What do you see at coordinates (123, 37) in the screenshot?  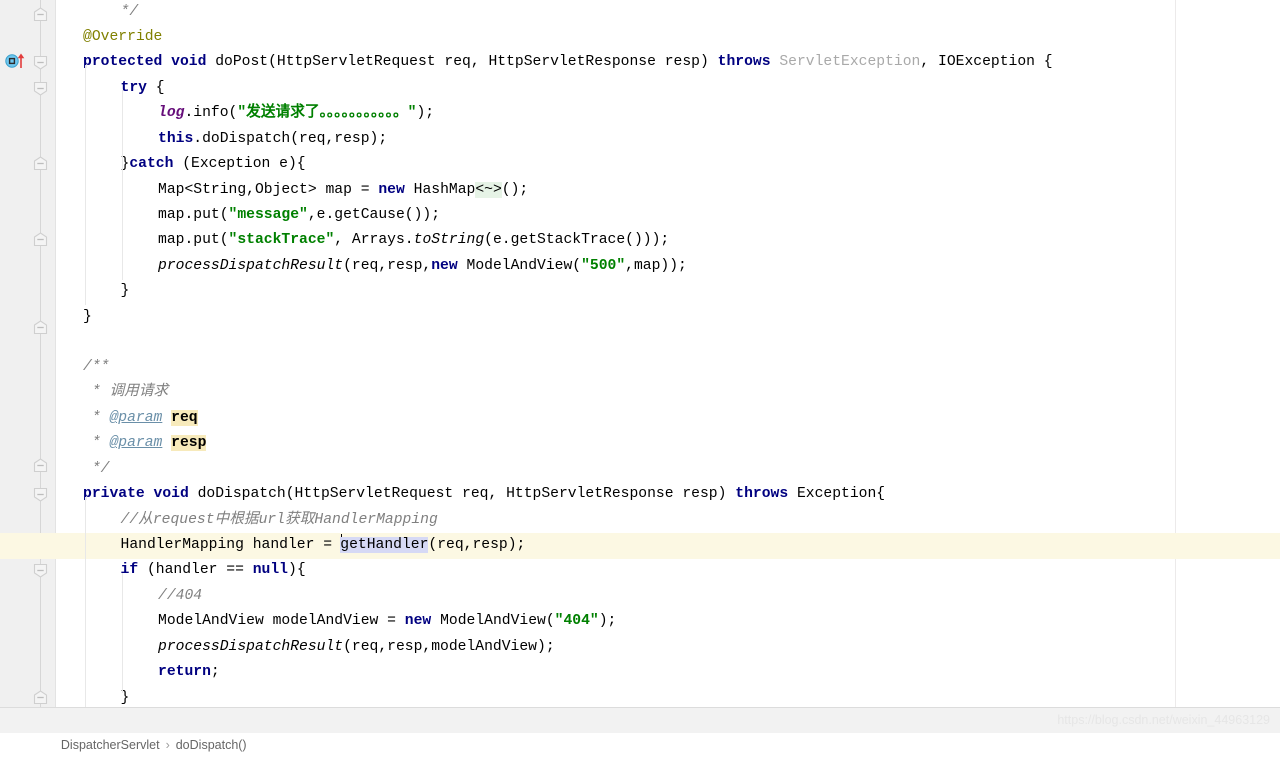 I see `code-token-anno: @Override` at bounding box center [123, 37].